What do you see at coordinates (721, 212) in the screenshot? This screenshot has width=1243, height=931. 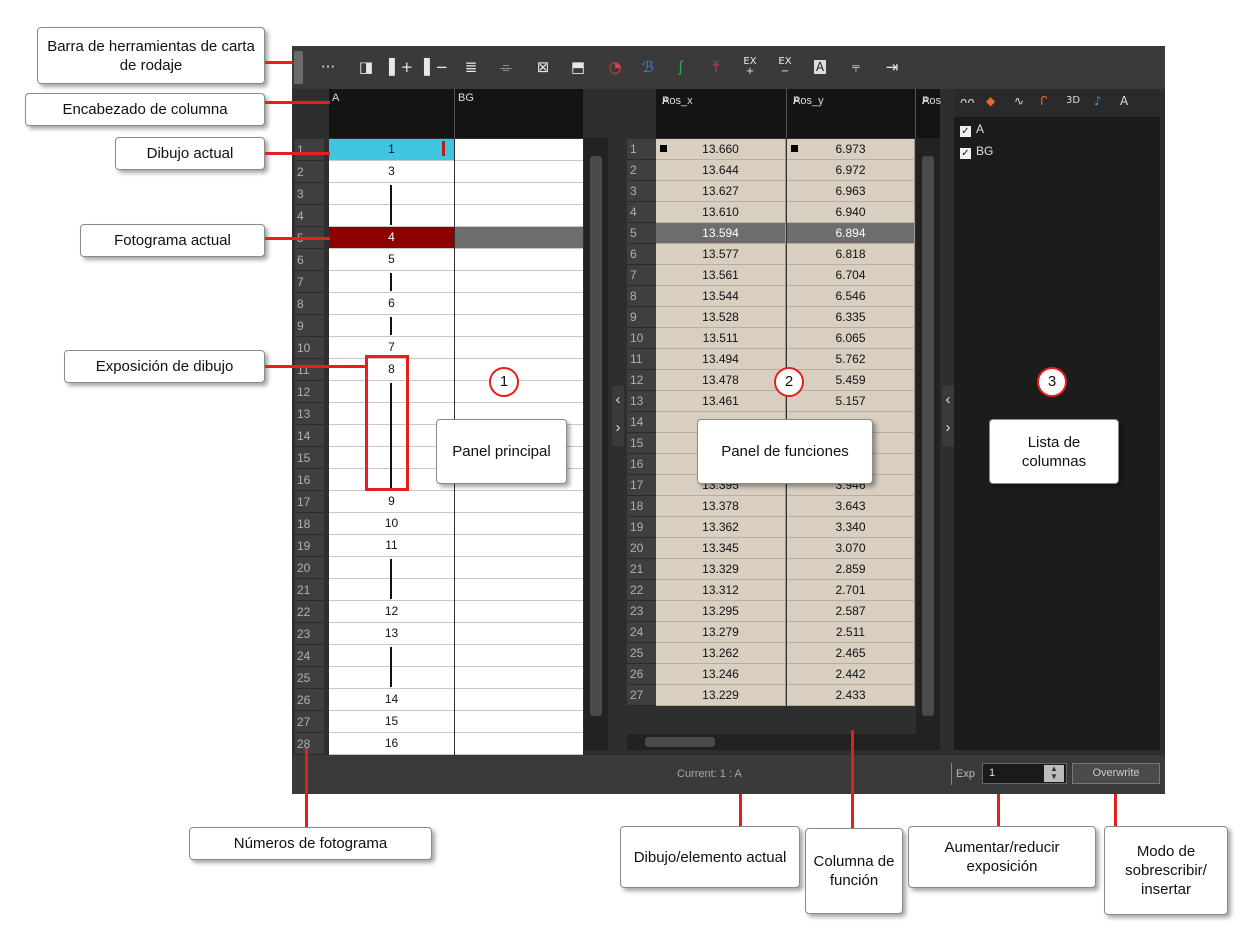 I see `pos-x-cell: 13.610` at bounding box center [721, 212].